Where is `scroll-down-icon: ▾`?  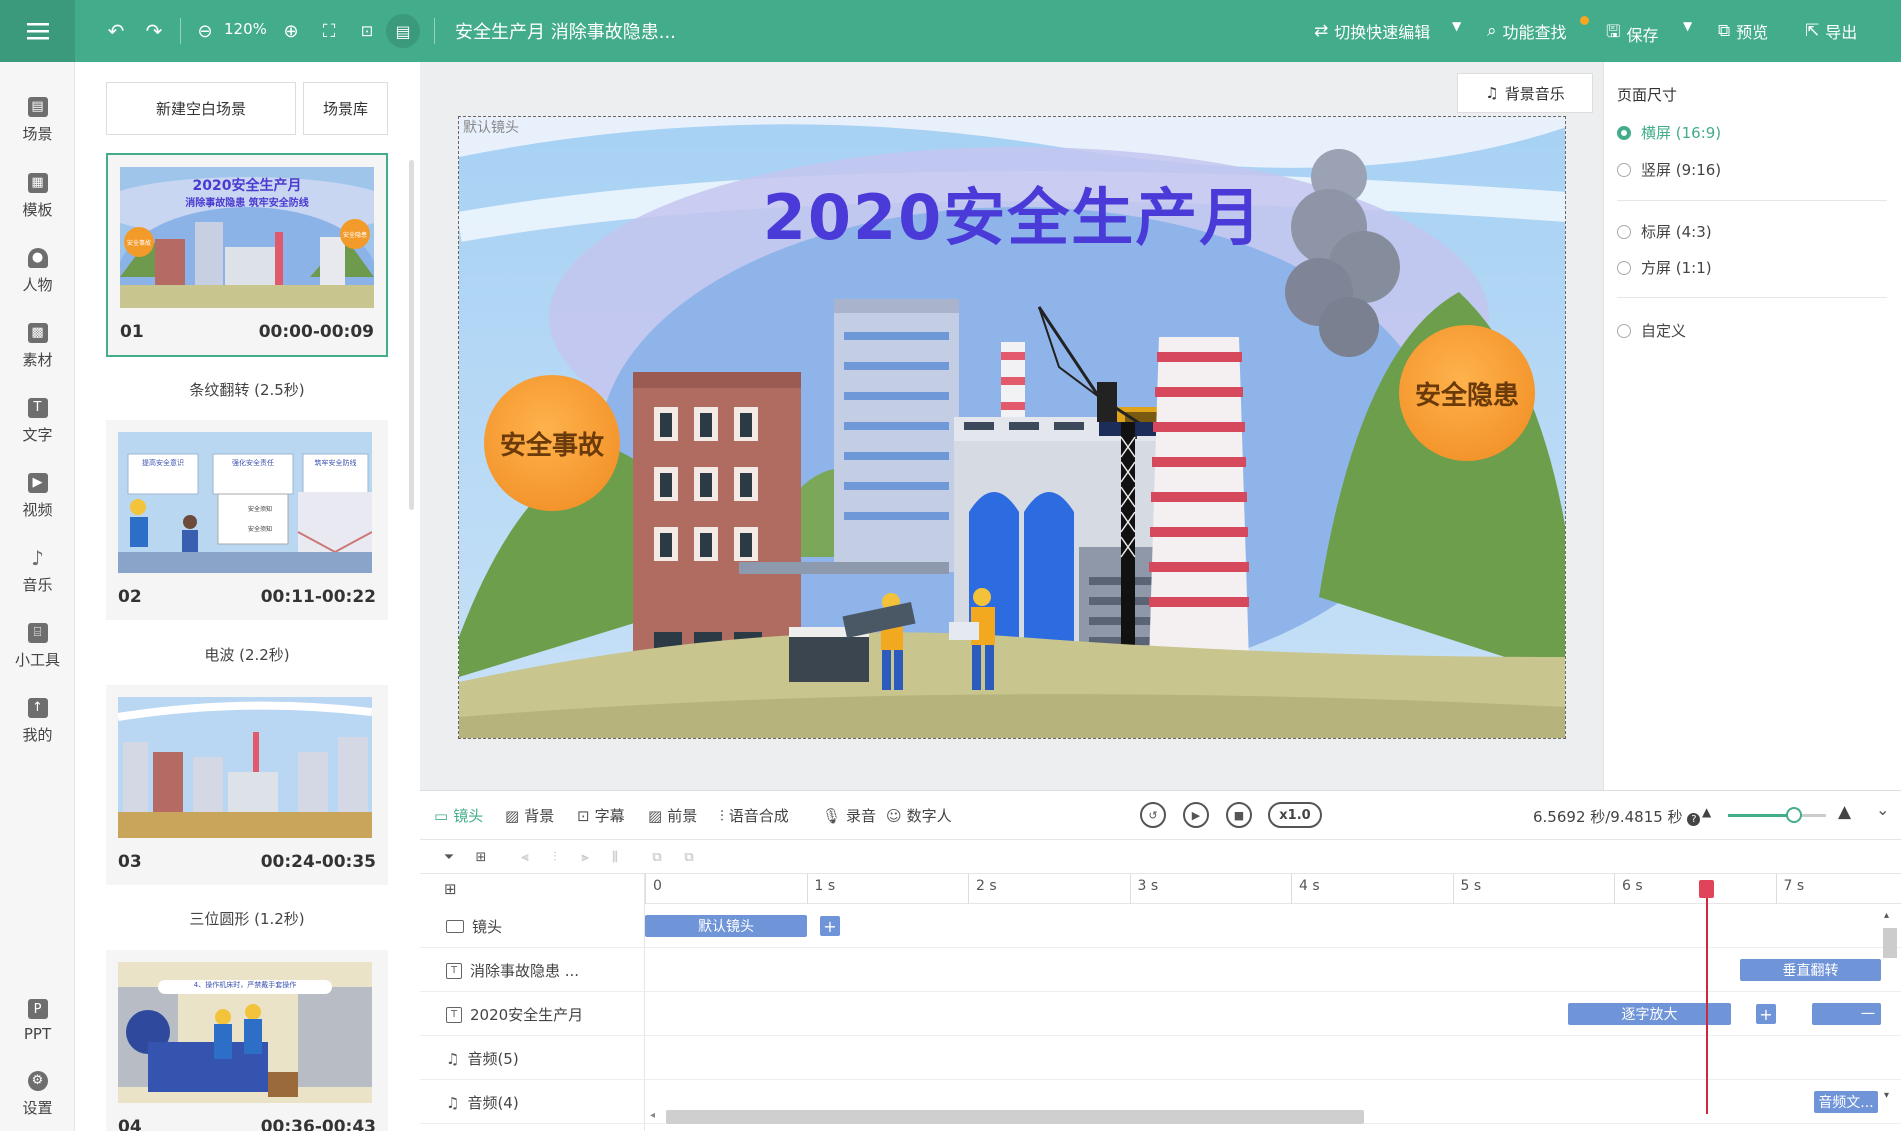 scroll-down-icon: ▾ is located at coordinates (1886, 1095).